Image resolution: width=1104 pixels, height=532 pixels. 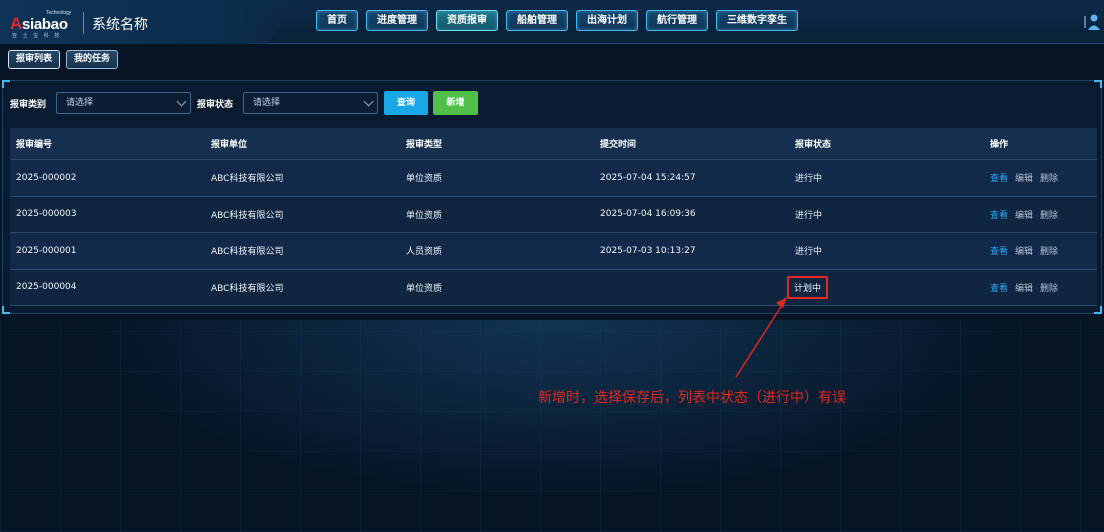 What do you see at coordinates (310, 103) in the screenshot?
I see `status-select: 请选择` at bounding box center [310, 103].